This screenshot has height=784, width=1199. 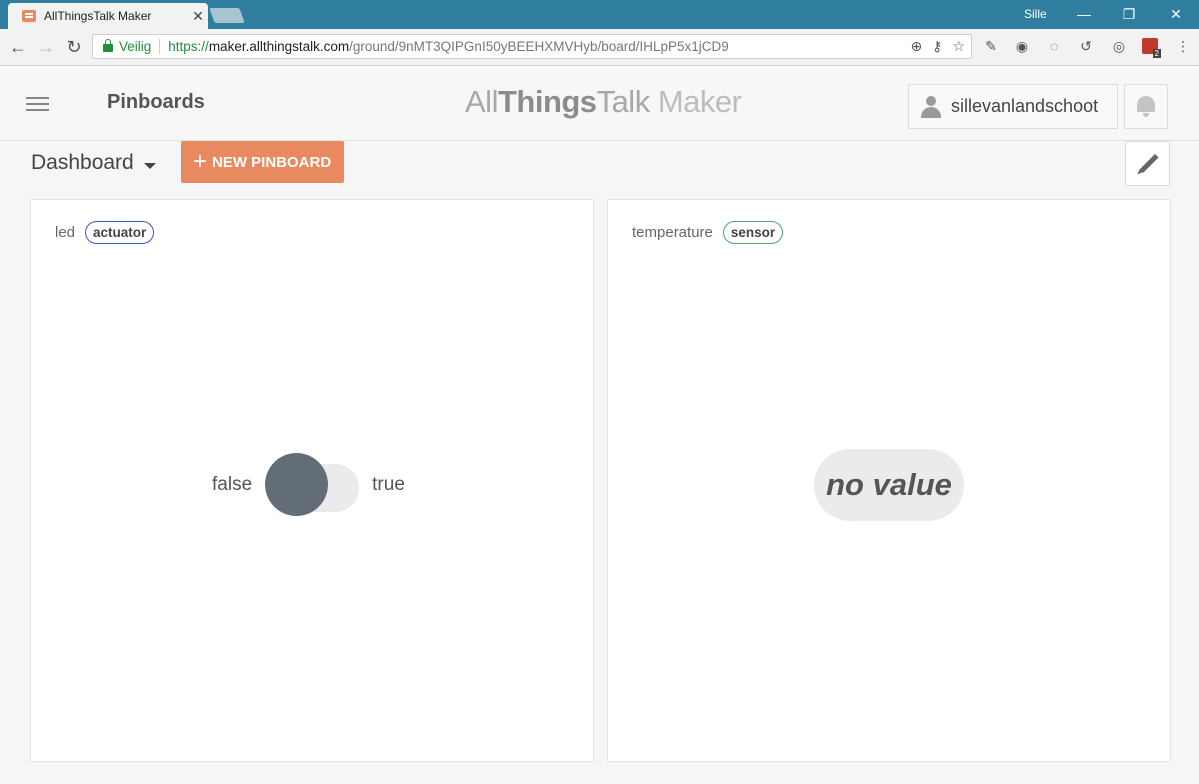 What do you see at coordinates (1119, 46) in the screenshot?
I see `eye-icon: ◎` at bounding box center [1119, 46].